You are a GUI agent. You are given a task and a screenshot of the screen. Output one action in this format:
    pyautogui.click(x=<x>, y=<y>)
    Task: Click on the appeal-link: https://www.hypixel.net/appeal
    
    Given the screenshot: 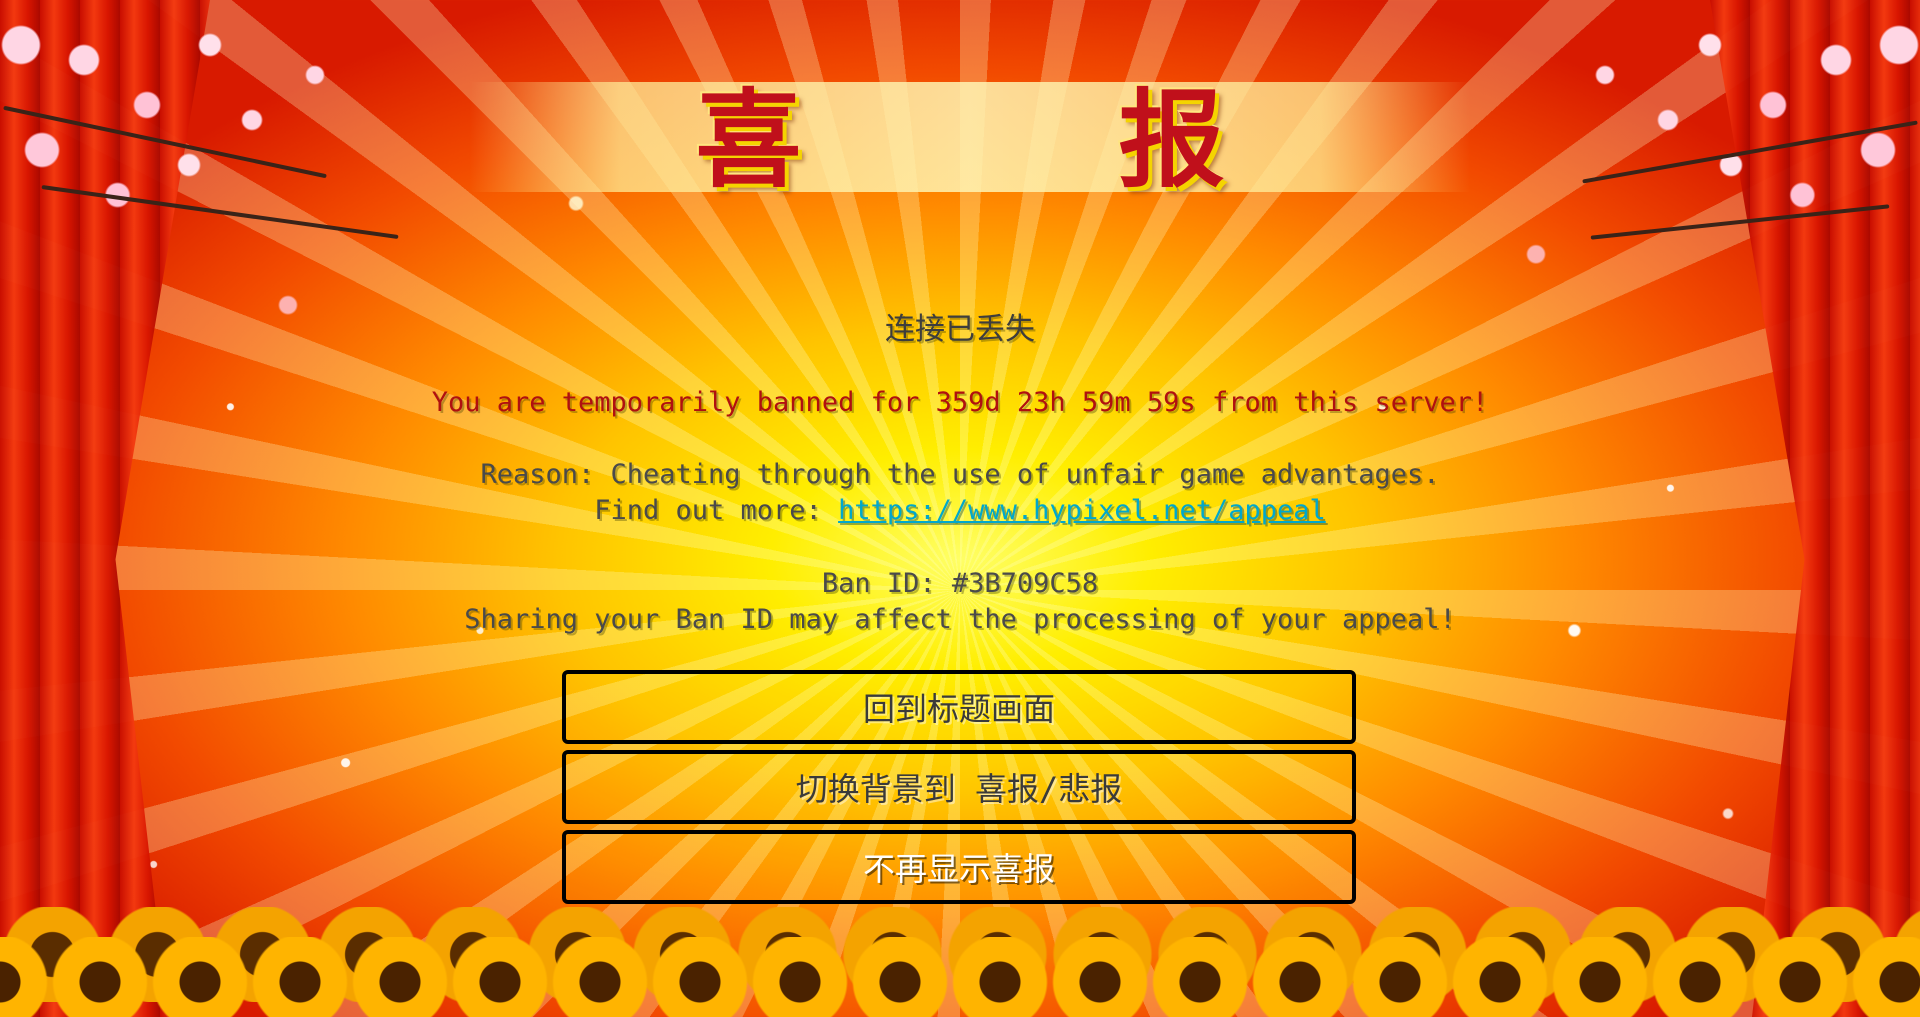 What is the action you would take?
    pyautogui.click(x=1082, y=510)
    